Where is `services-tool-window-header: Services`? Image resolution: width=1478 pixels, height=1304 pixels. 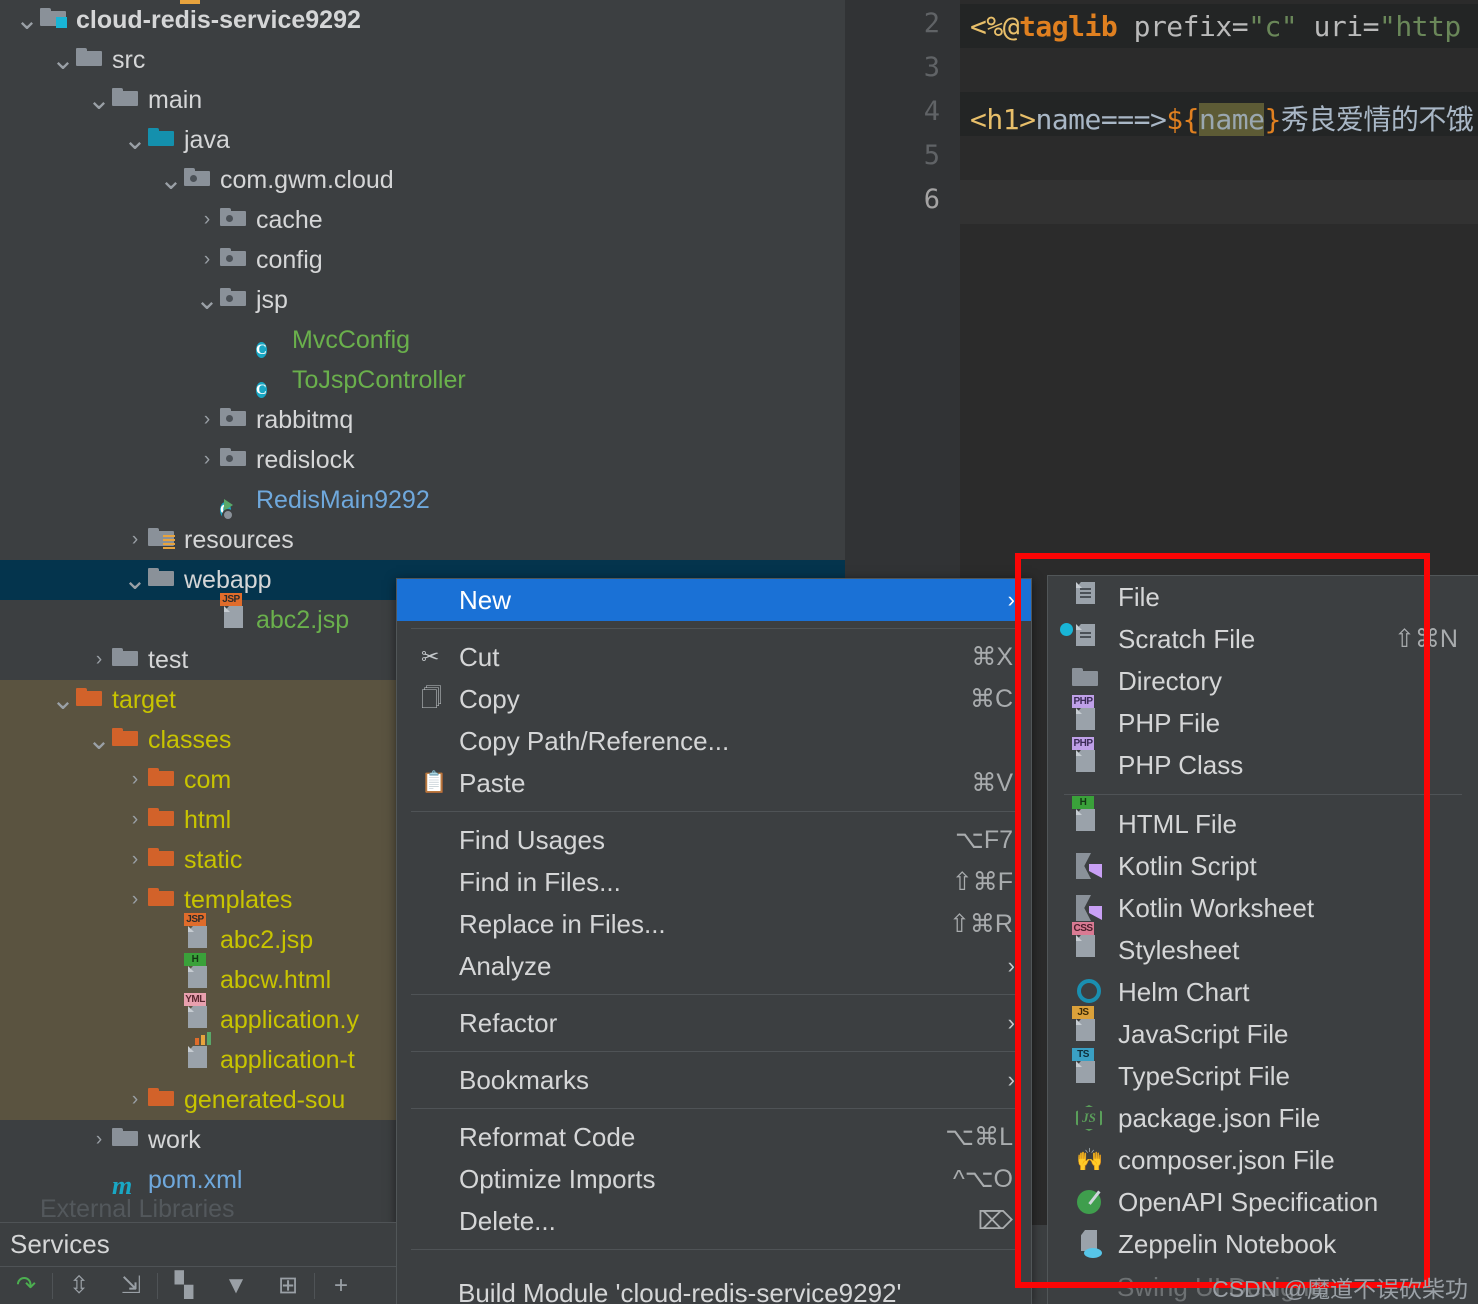
services-tool-window-header: Services is located at coordinates (198, 1244).